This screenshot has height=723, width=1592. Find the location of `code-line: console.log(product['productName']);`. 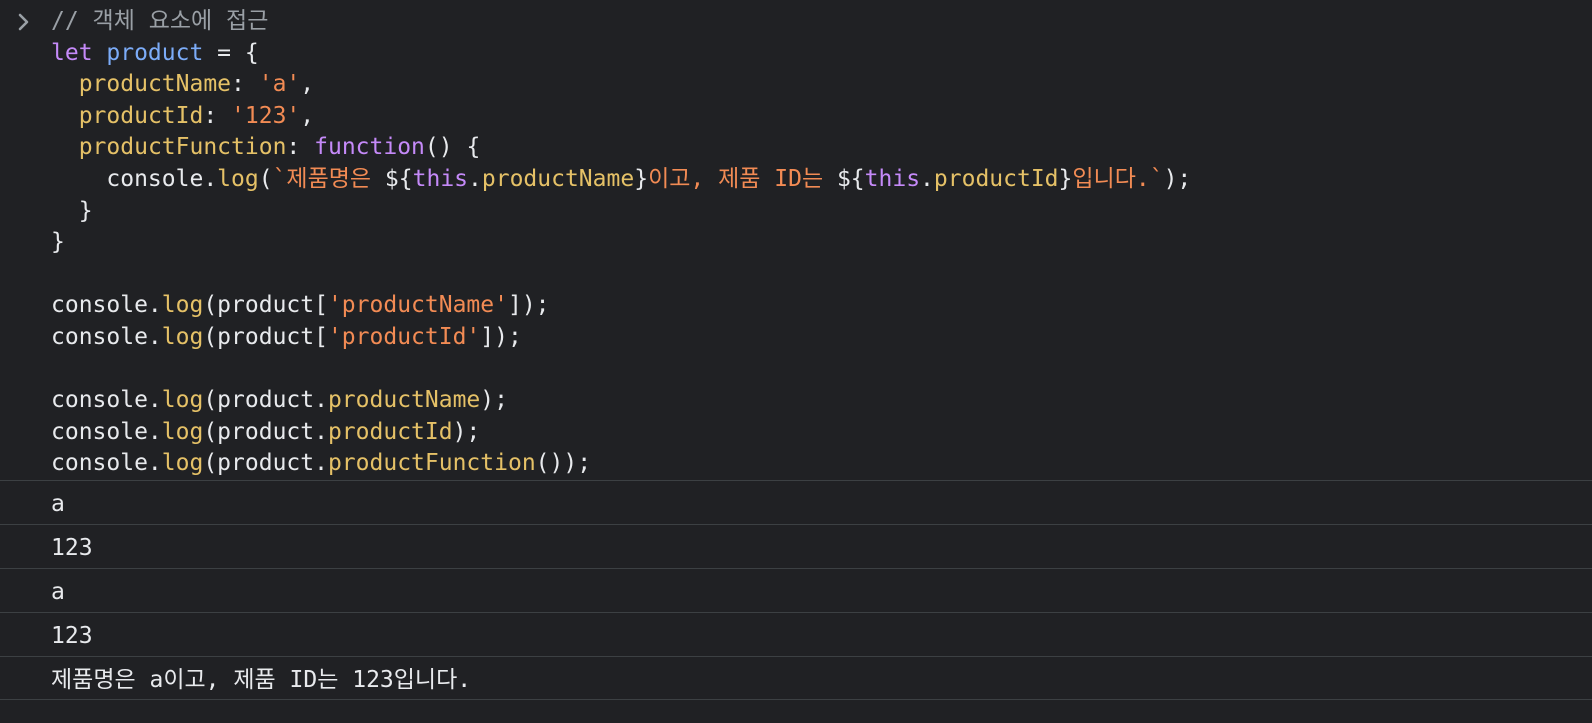

code-line: console.log(product['productName']); is located at coordinates (821, 306).